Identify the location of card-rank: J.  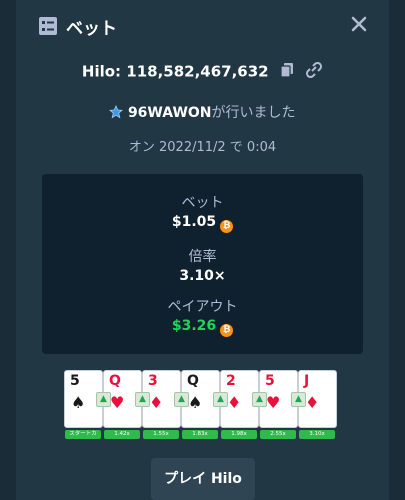
(307, 381).